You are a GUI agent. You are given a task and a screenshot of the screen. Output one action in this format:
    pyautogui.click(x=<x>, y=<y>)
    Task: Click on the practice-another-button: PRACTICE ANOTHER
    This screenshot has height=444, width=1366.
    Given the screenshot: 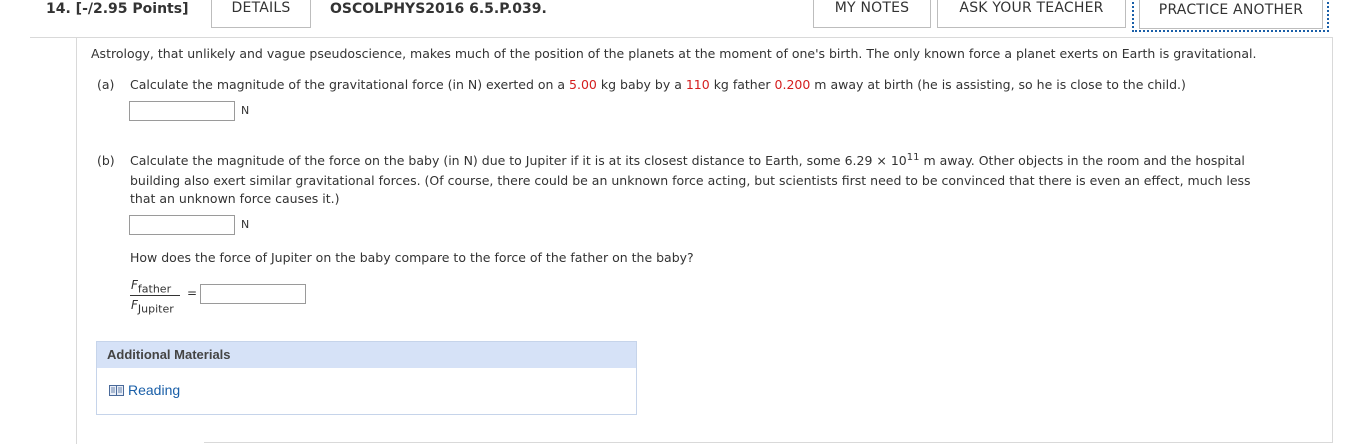 What is the action you would take?
    pyautogui.click(x=1231, y=14)
    